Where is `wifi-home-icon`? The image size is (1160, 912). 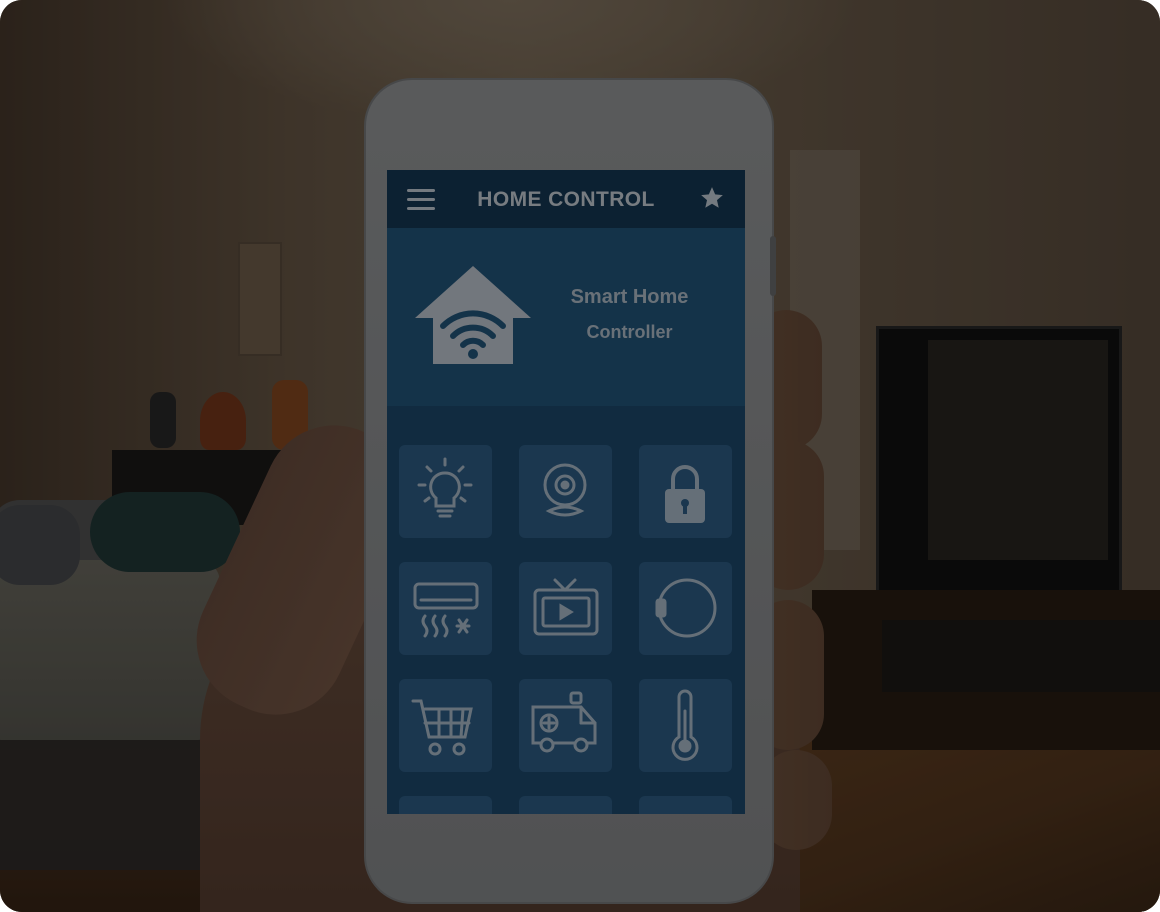
wifi-home-icon is located at coordinates (473, 315).